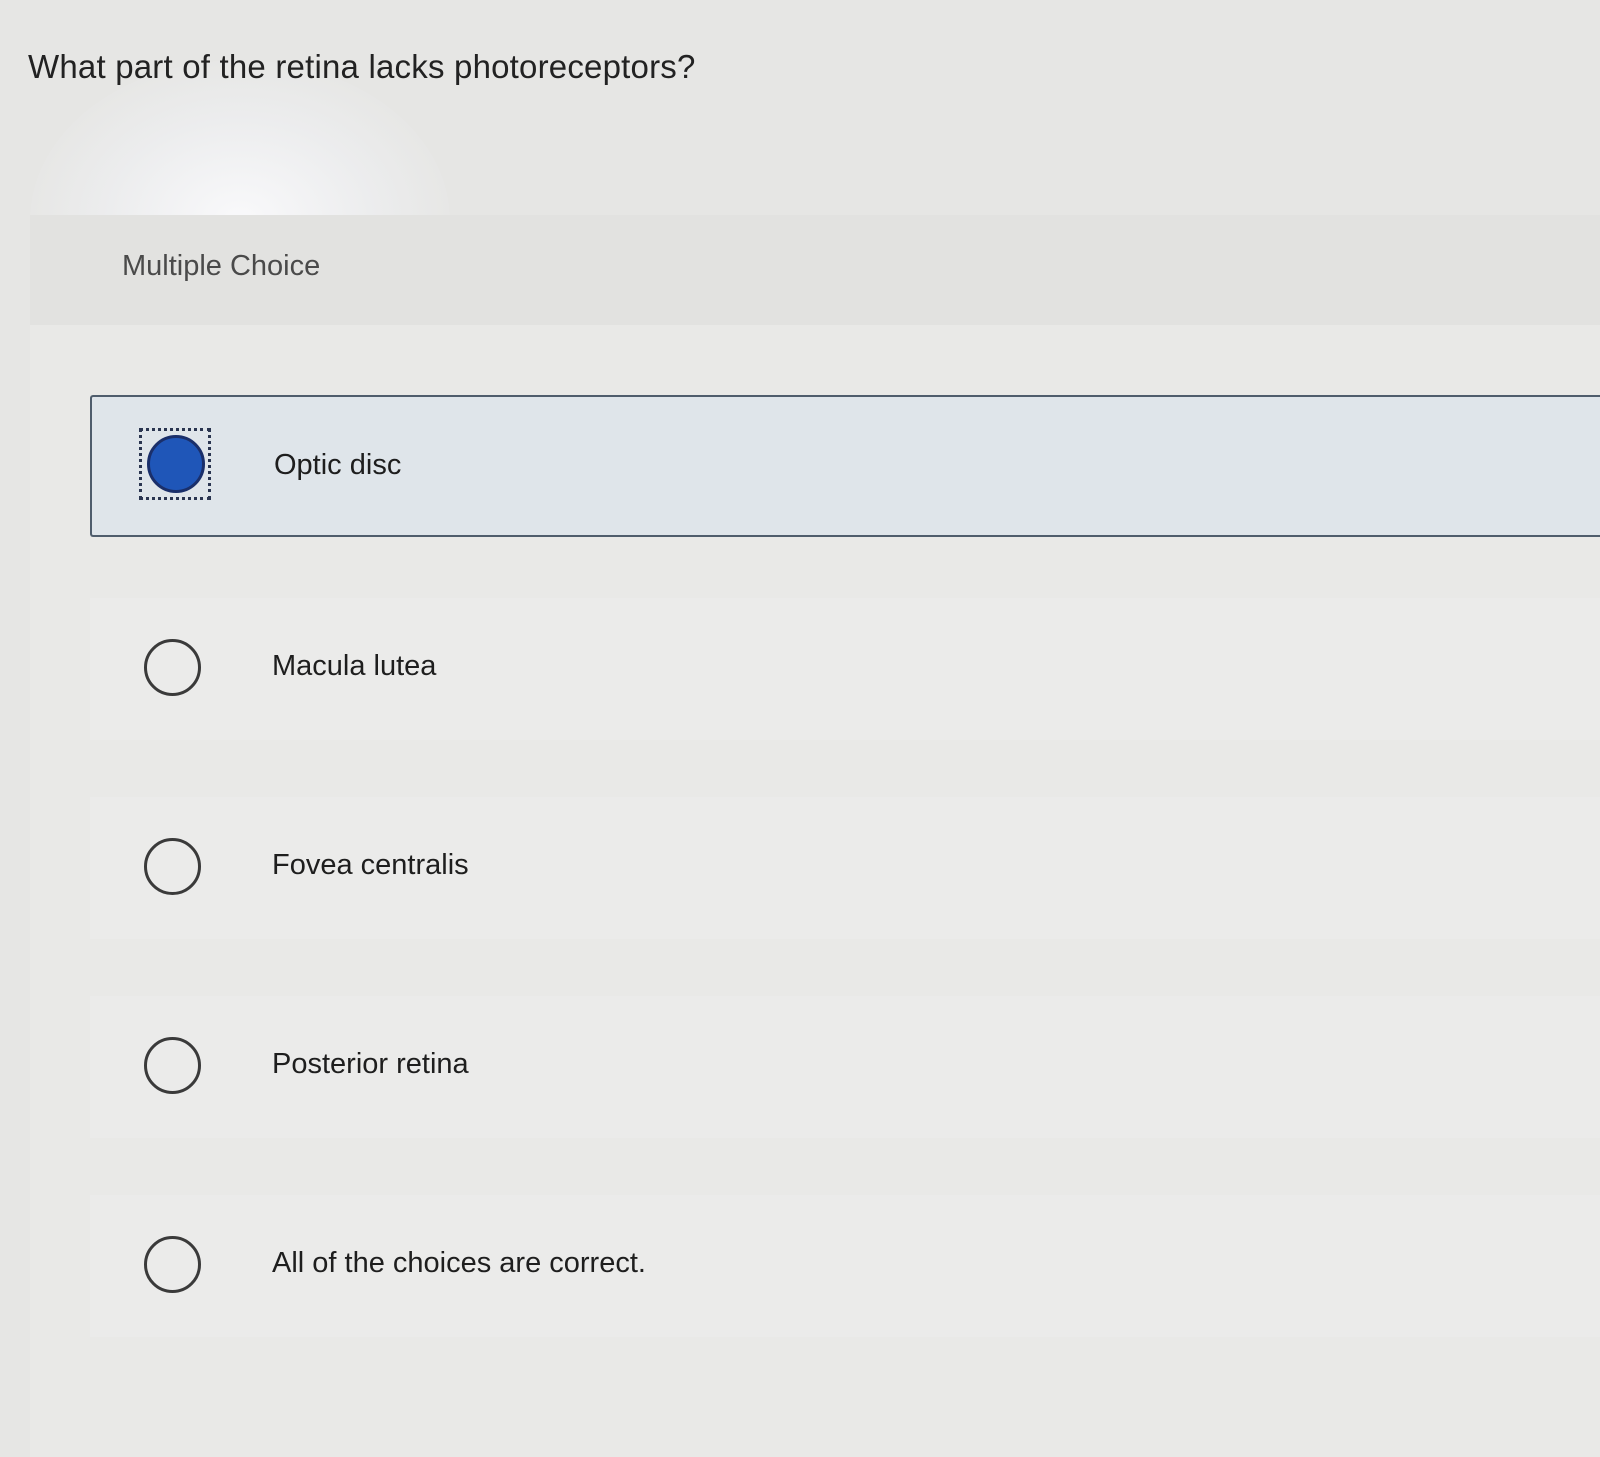  Describe the element at coordinates (338, 465) in the screenshot. I see `option-label: Optic disc` at that location.